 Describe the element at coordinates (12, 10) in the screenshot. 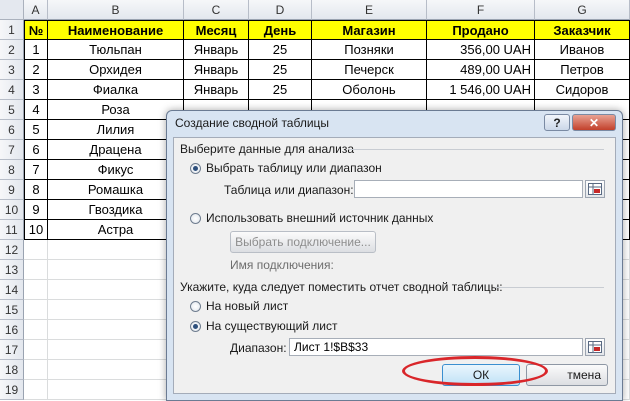

I see `select-all-corner` at that location.